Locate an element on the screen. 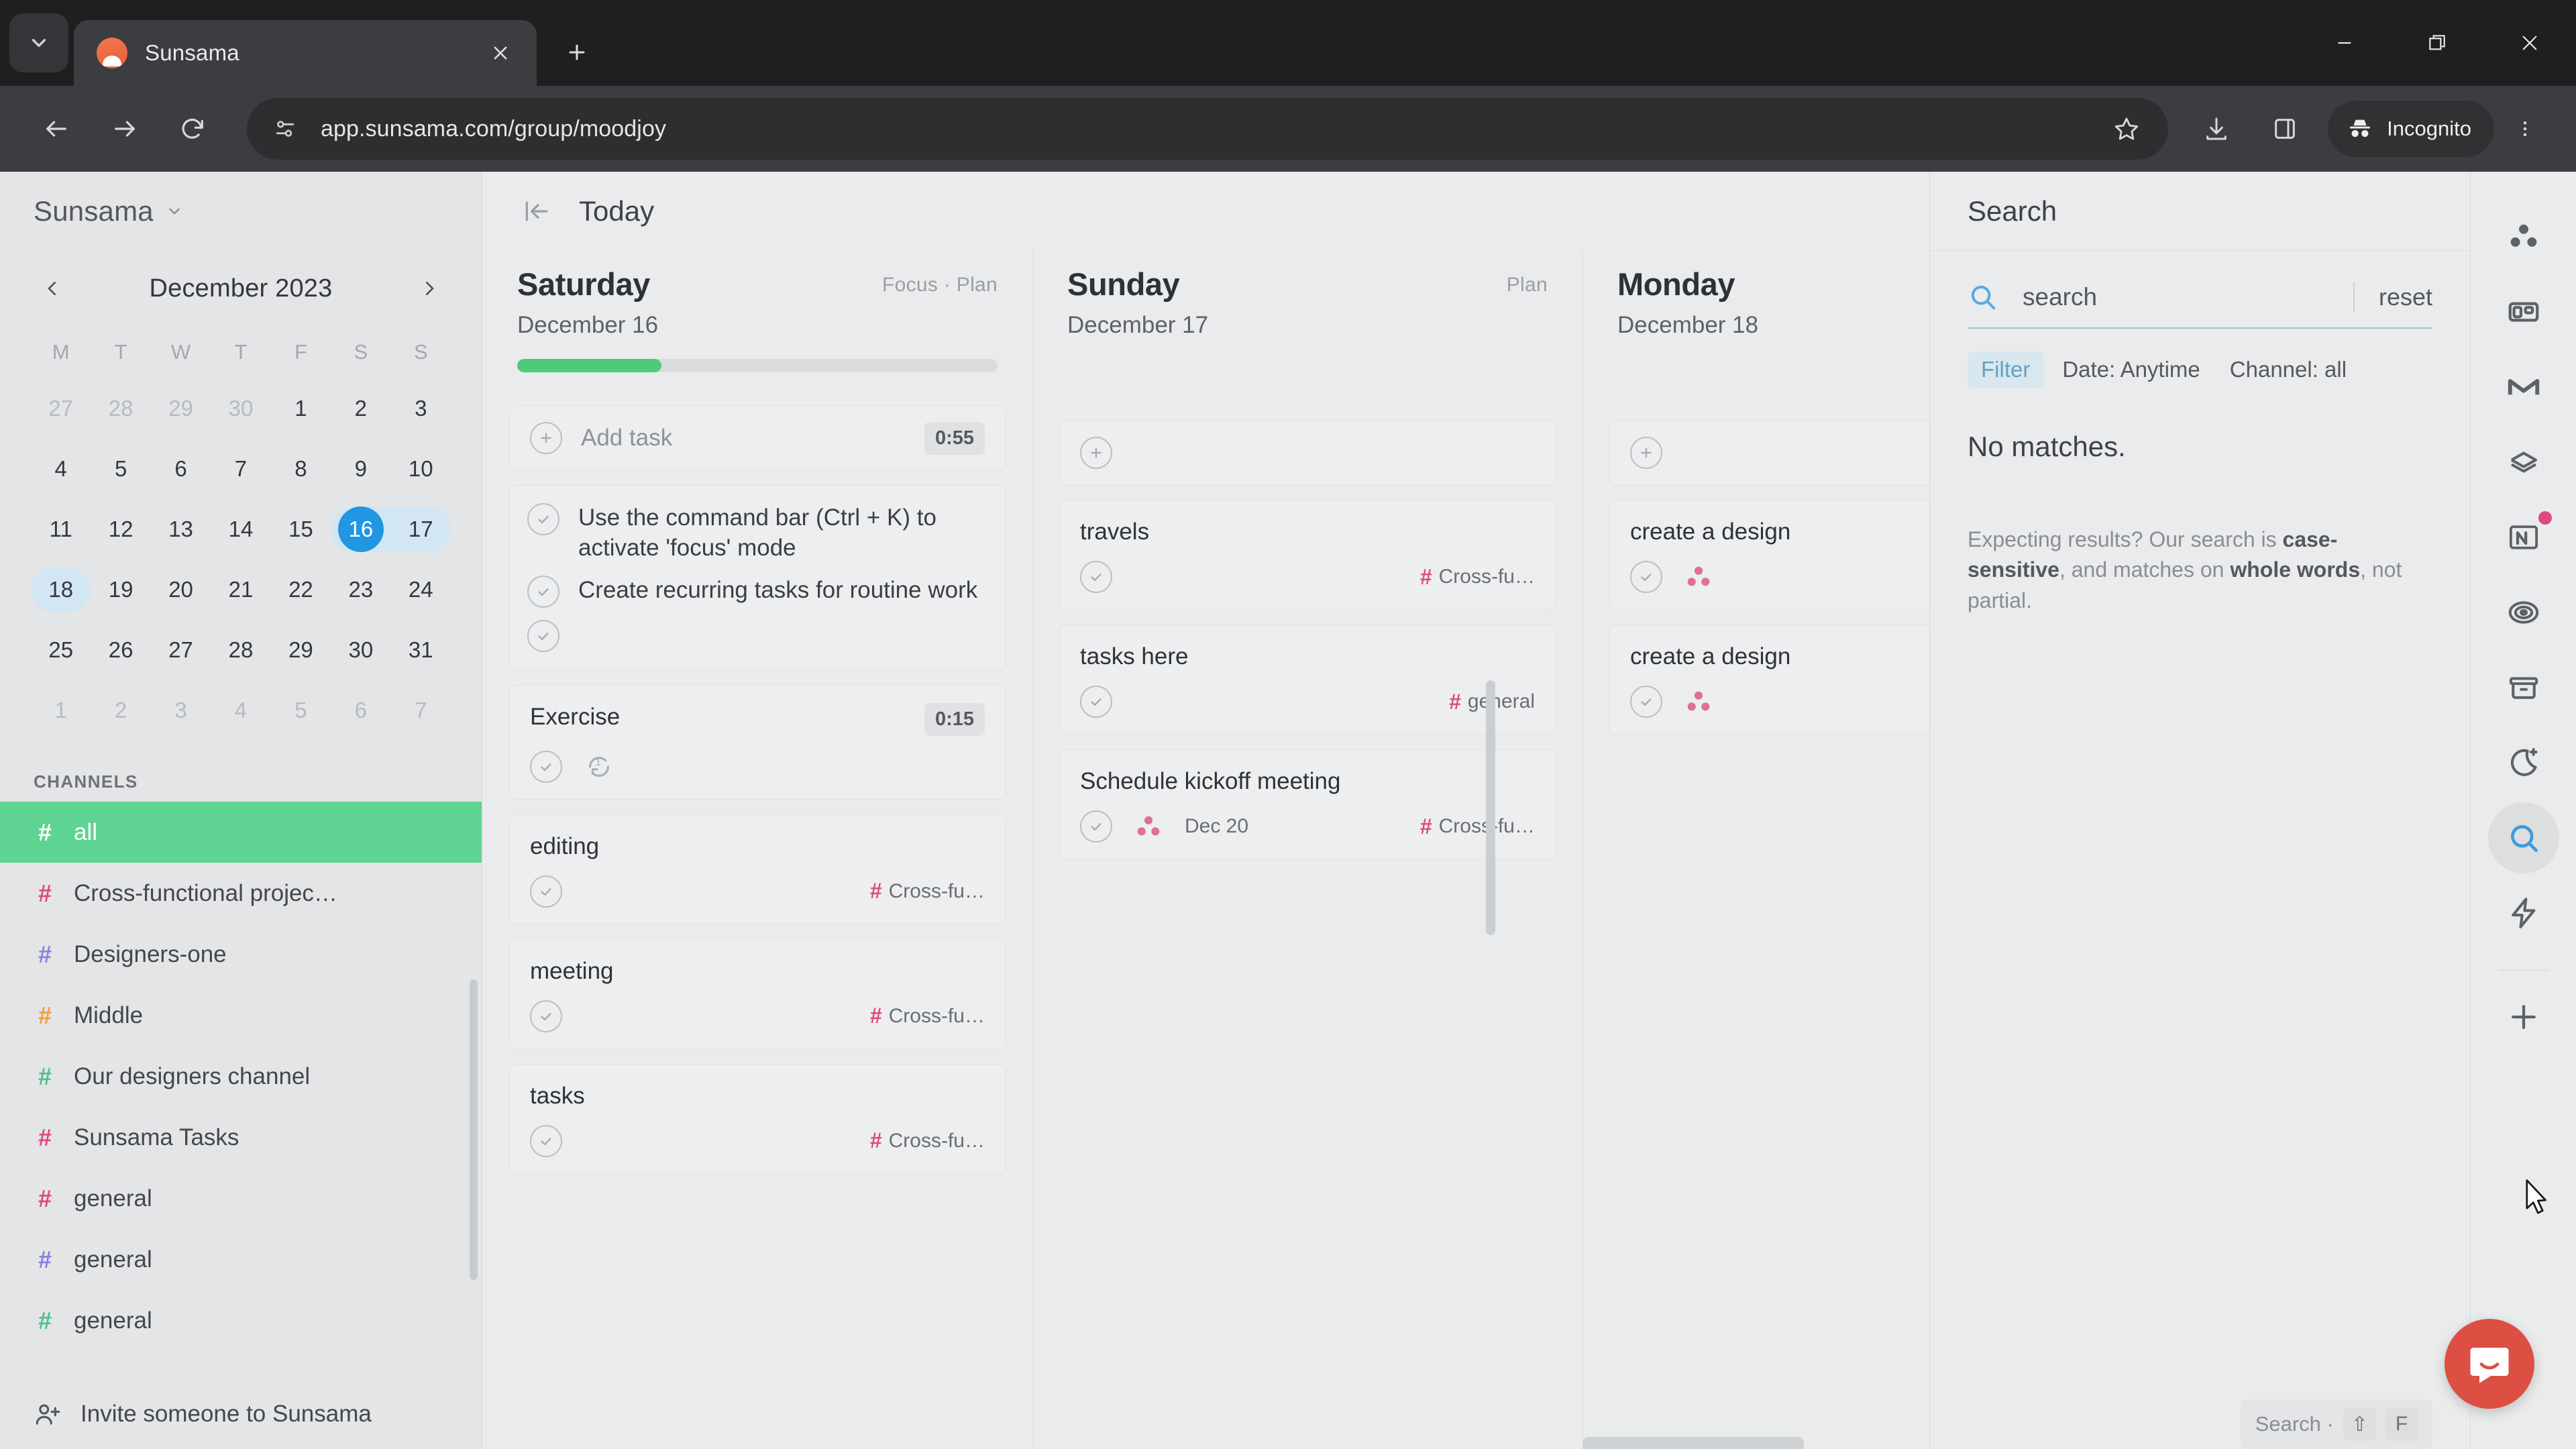 Image resolution: width=2576 pixels, height=1449 pixels. calendar-day-21: 21 is located at coordinates (240, 589).